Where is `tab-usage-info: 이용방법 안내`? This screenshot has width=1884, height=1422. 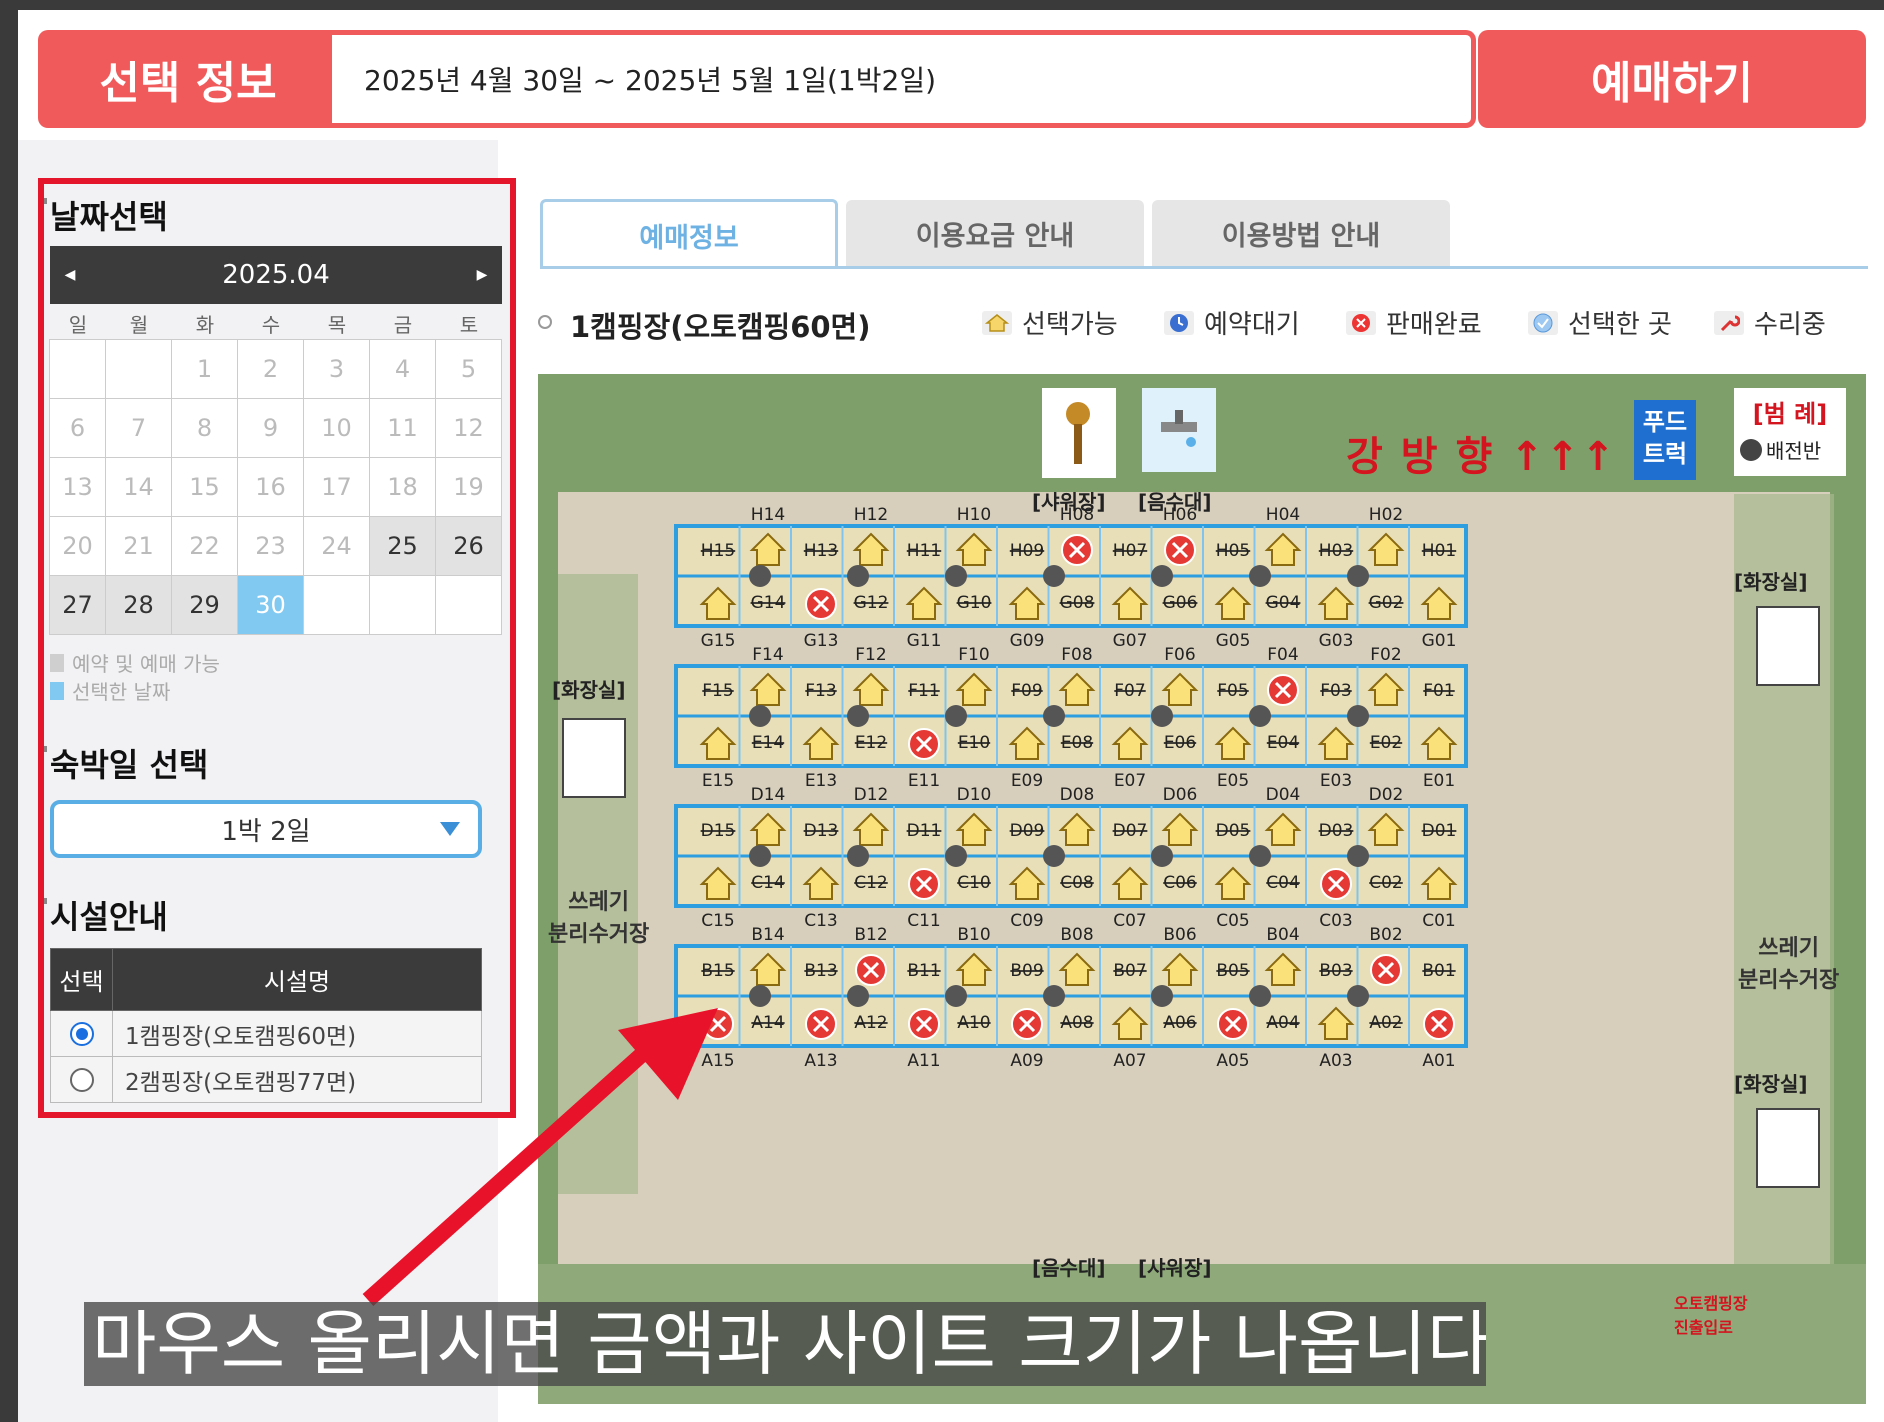
tab-usage-info: 이용방법 안내 is located at coordinates (1301, 233).